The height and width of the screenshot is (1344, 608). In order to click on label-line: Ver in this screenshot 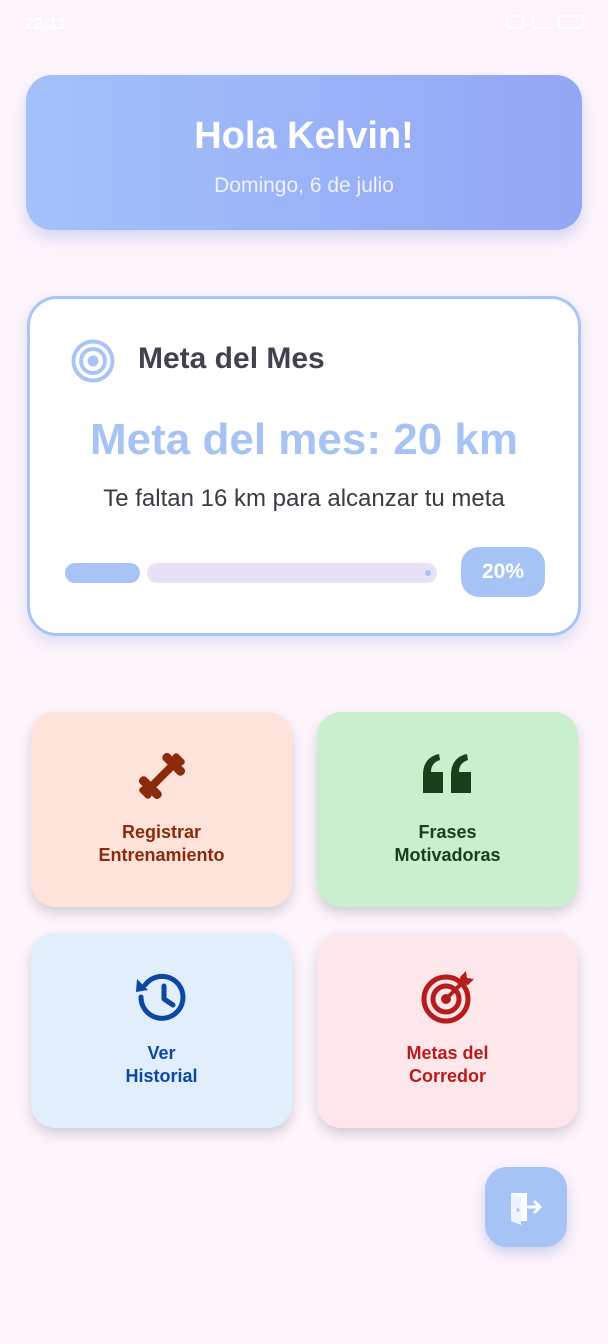, I will do `click(161, 1053)`.